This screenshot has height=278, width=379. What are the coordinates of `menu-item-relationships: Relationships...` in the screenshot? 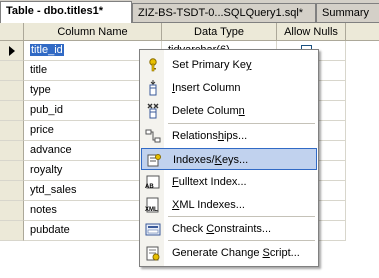 It's located at (229, 136).